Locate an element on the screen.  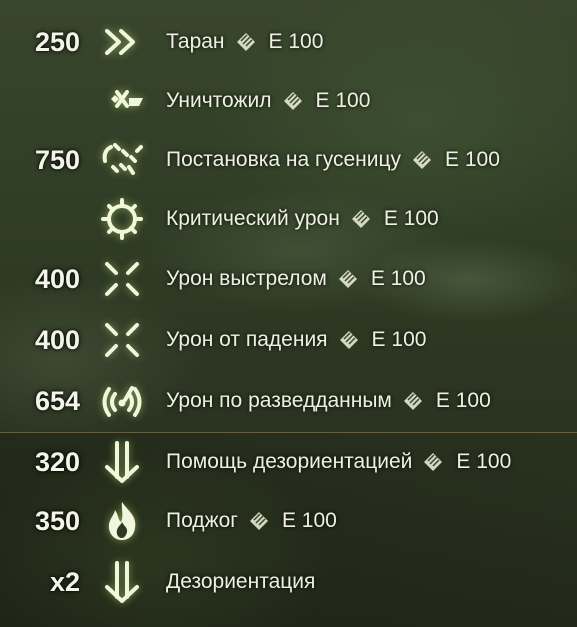
event-label: Постановка на гусеницу is located at coordinates (283, 159).